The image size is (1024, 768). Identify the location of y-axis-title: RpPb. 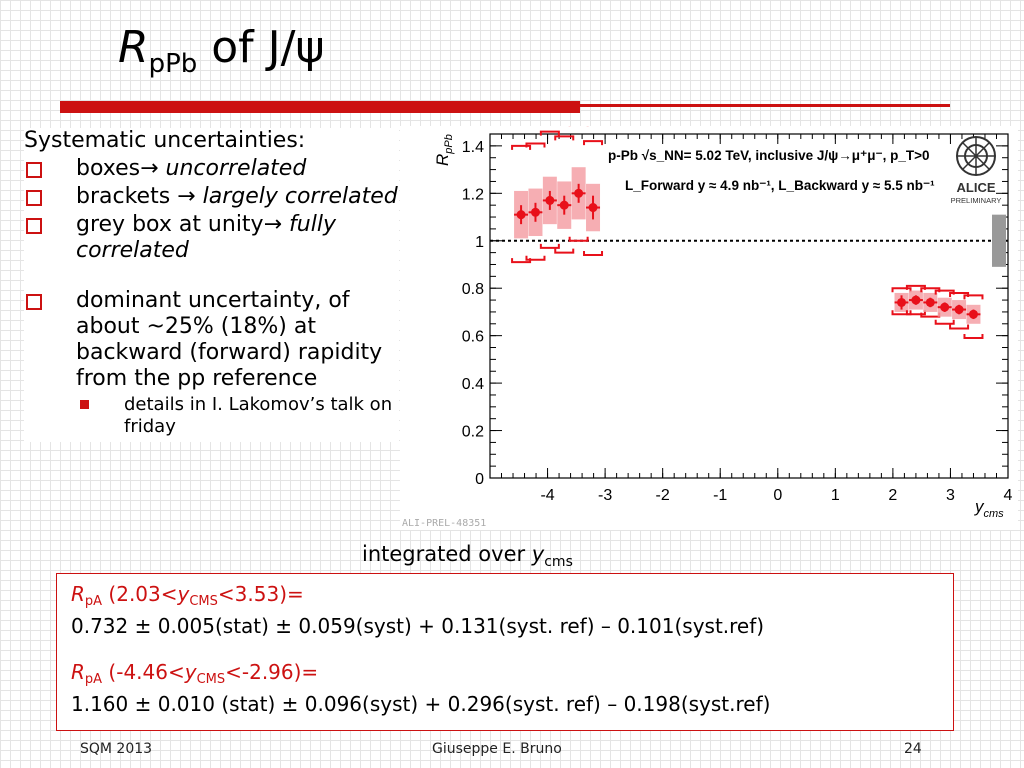
(444, 150).